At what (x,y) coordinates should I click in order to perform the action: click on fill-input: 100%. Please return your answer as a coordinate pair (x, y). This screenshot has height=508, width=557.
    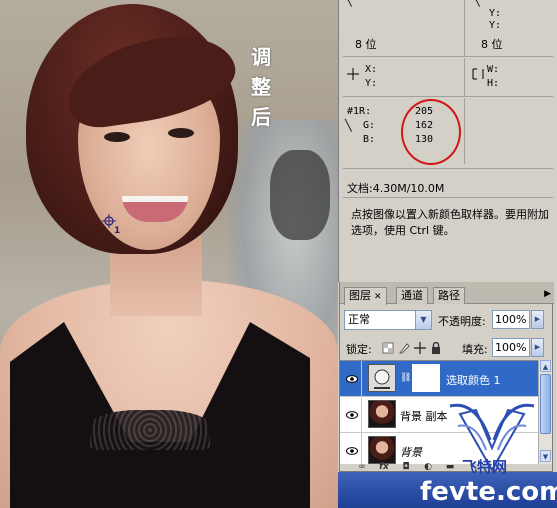
    Looking at the image, I should click on (511, 347).